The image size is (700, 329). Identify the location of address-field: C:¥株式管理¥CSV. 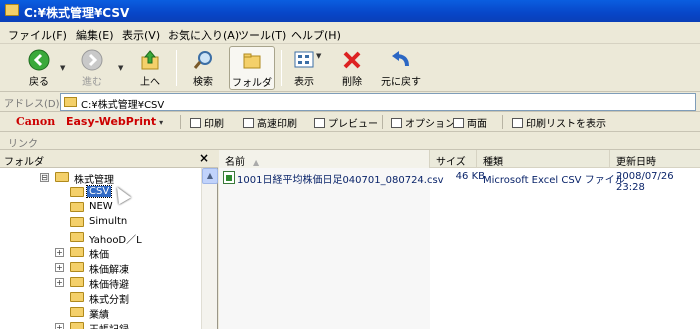
(378, 102).